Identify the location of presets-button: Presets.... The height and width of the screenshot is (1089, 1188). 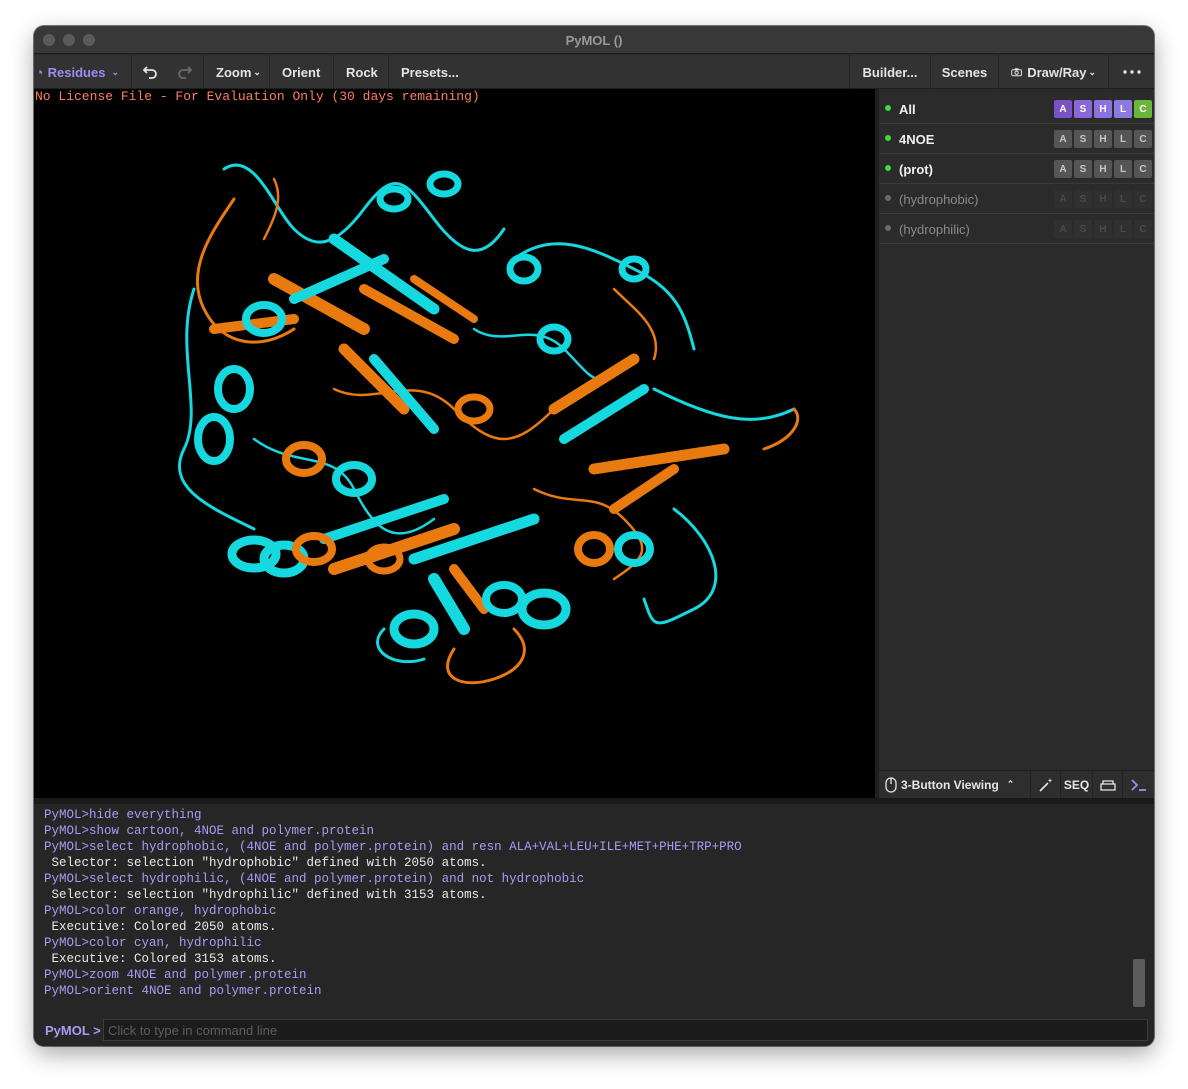
(434, 72).